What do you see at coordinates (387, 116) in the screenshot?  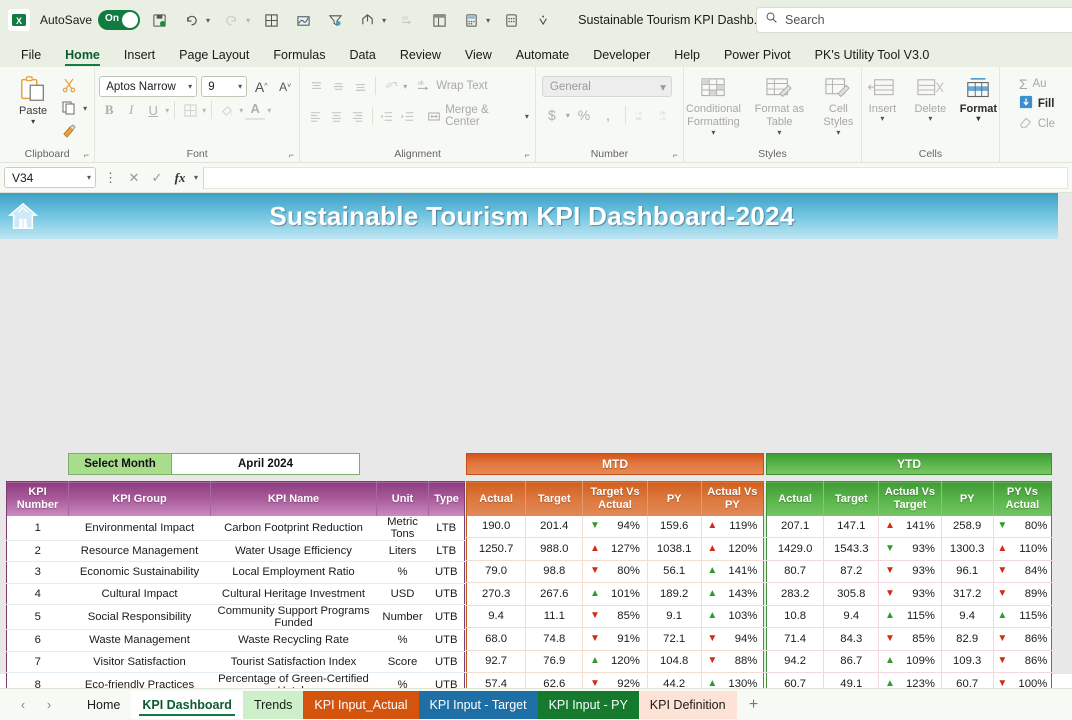 I see `decrease-indent-icon` at bounding box center [387, 116].